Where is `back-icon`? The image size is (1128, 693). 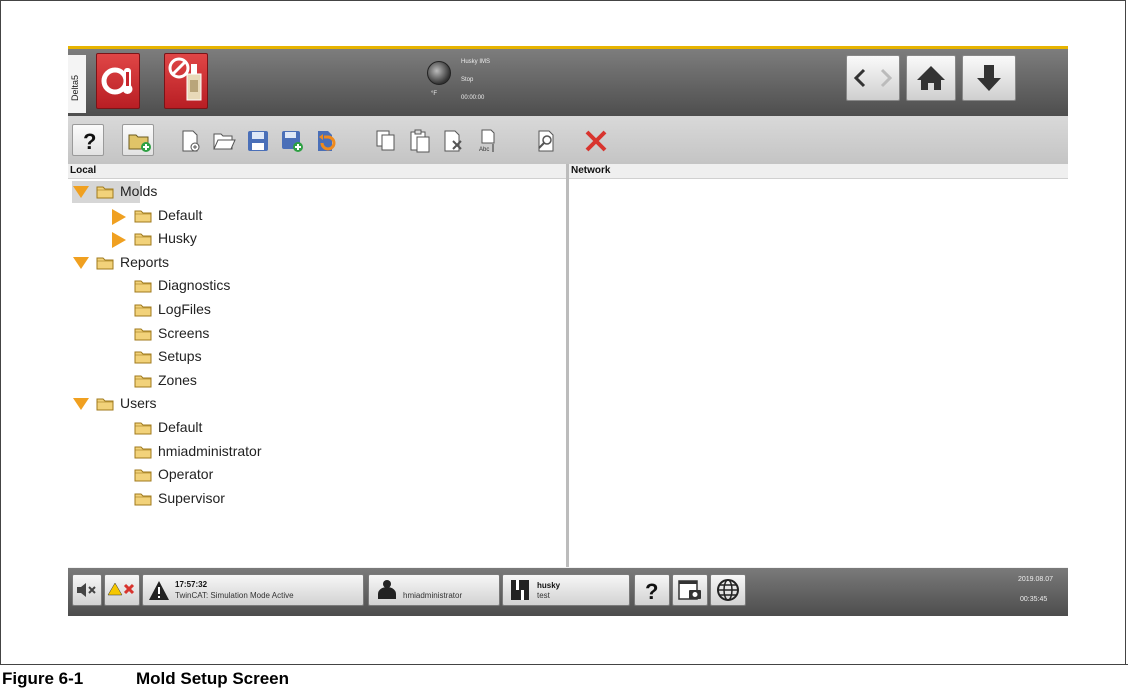 back-icon is located at coordinates (860, 78).